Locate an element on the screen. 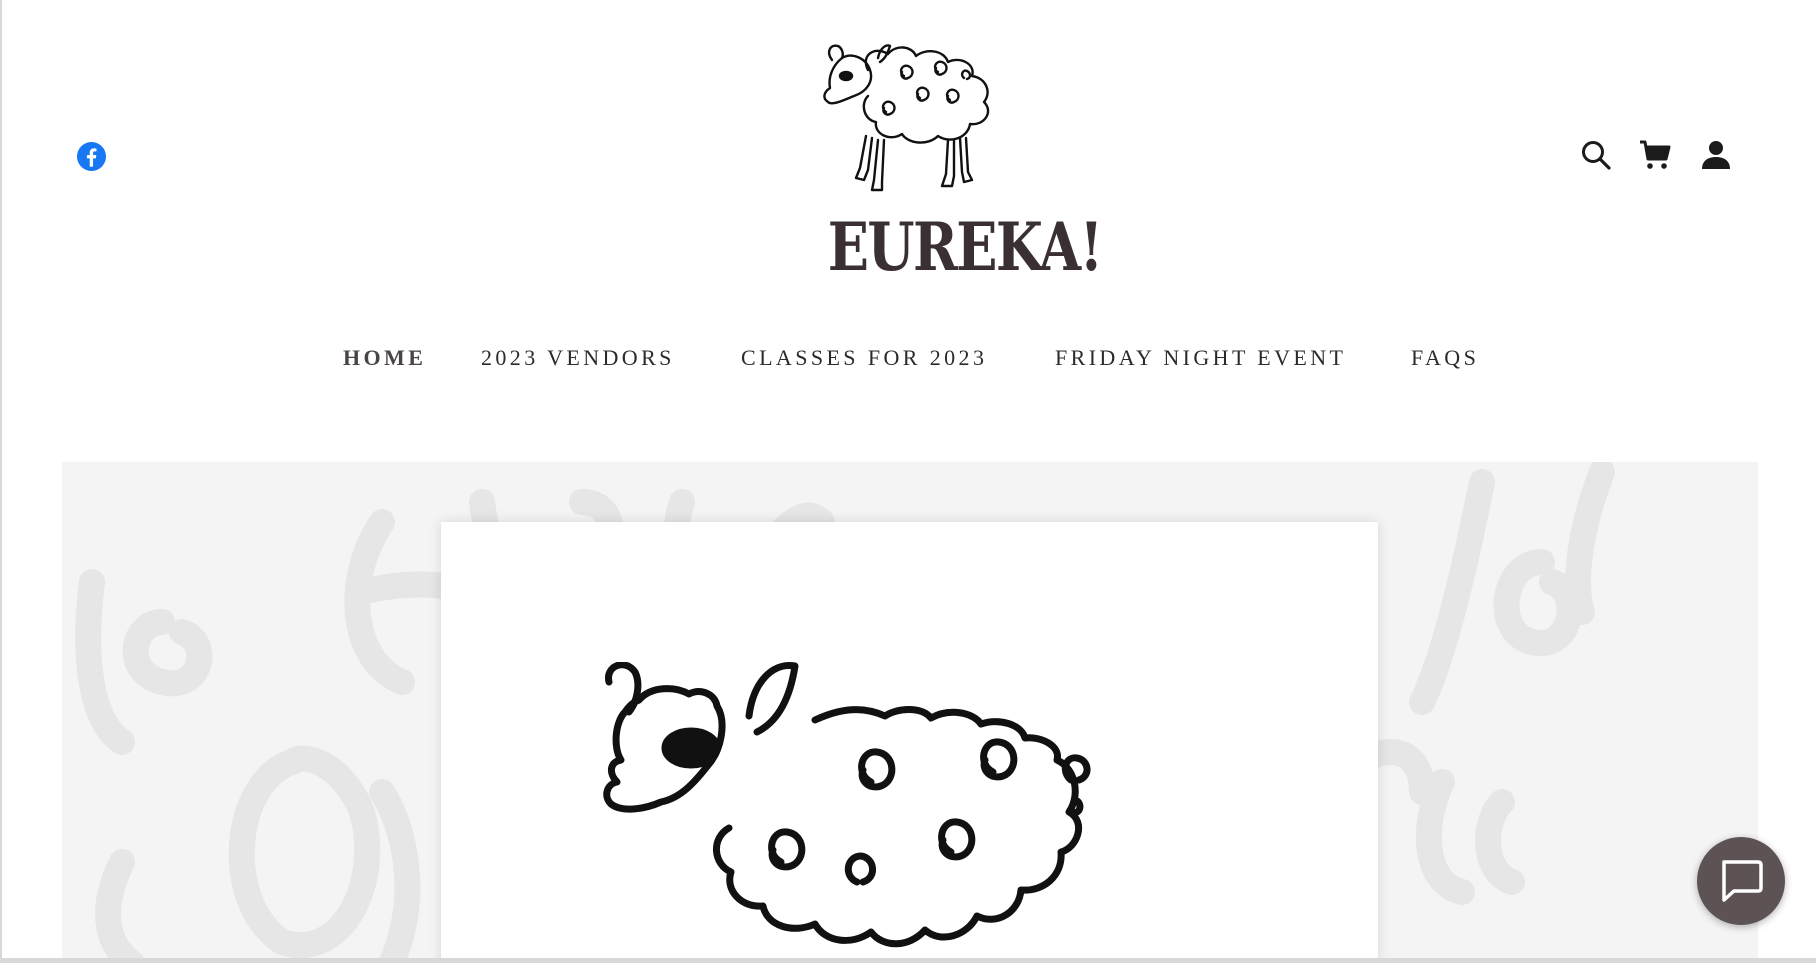  window-bottom-edge is located at coordinates (908, 960).